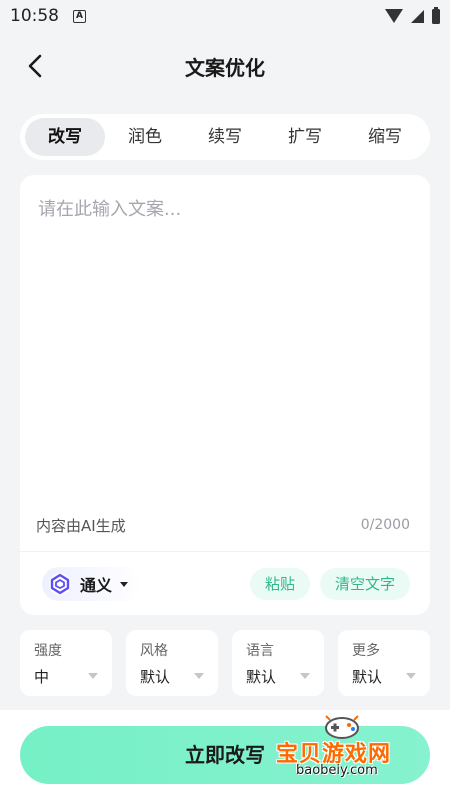 The image size is (450, 800). Describe the element at coordinates (337, 770) in the screenshot. I see `watermark-domain: baobeiy.com` at that location.